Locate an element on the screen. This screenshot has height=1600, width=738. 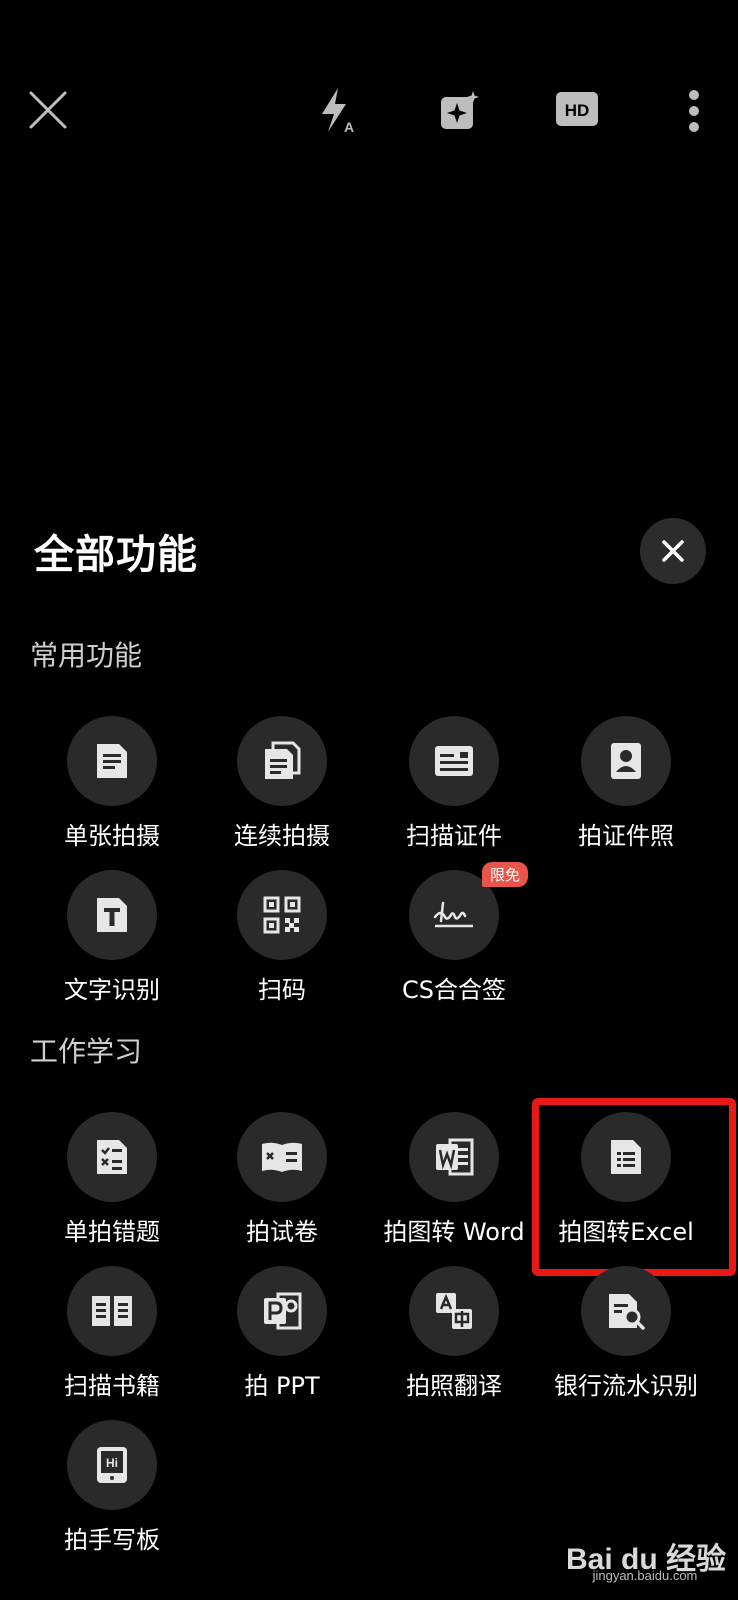
wrong-question-icon is located at coordinates (112, 1157).